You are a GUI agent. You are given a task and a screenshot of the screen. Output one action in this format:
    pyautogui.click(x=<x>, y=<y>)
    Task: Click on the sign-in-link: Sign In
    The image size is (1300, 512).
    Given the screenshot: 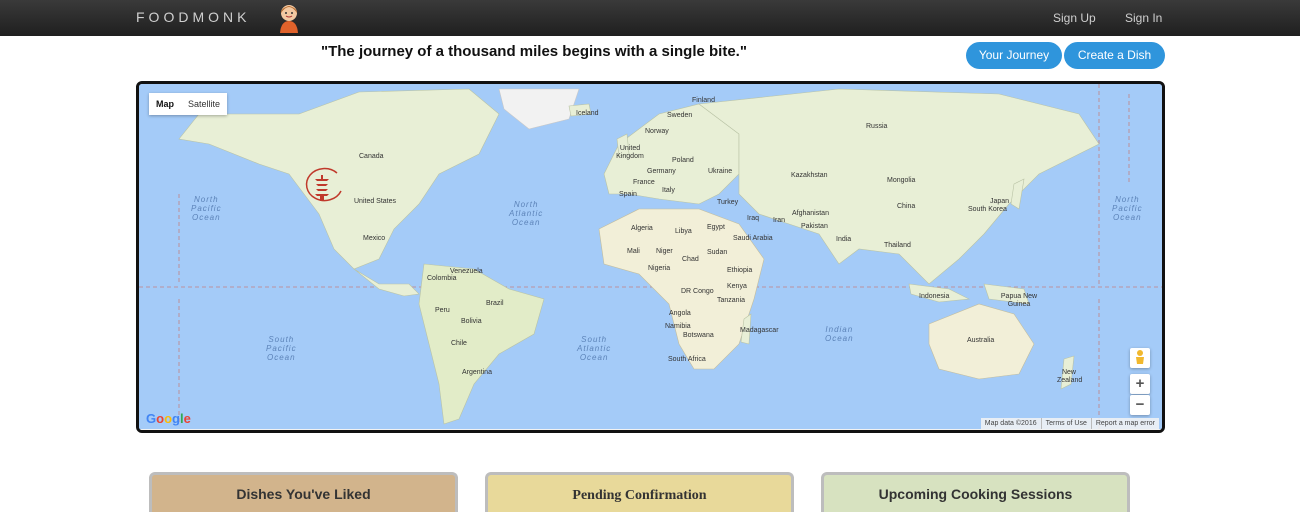 What is the action you would take?
    pyautogui.click(x=1143, y=18)
    